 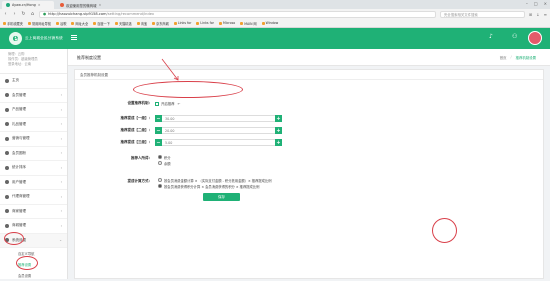 I want to click on save-button: 保存, so click(x=221, y=197).